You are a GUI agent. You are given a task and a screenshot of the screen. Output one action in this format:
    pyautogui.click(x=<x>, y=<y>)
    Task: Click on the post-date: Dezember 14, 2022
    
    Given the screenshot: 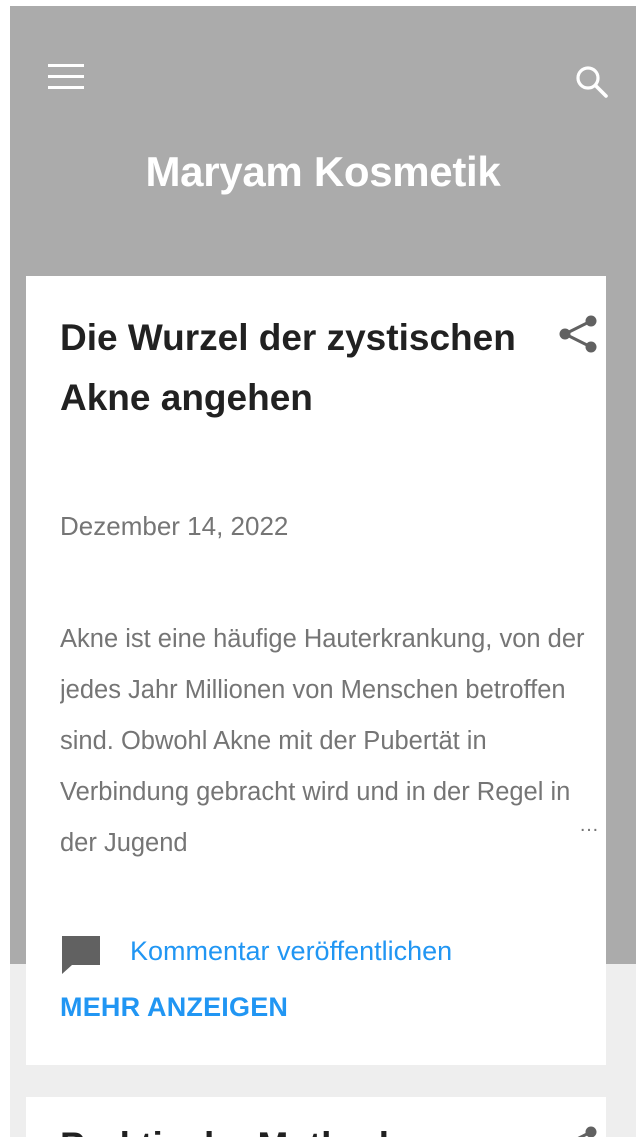 What is the action you would take?
    pyautogui.click(x=174, y=526)
    